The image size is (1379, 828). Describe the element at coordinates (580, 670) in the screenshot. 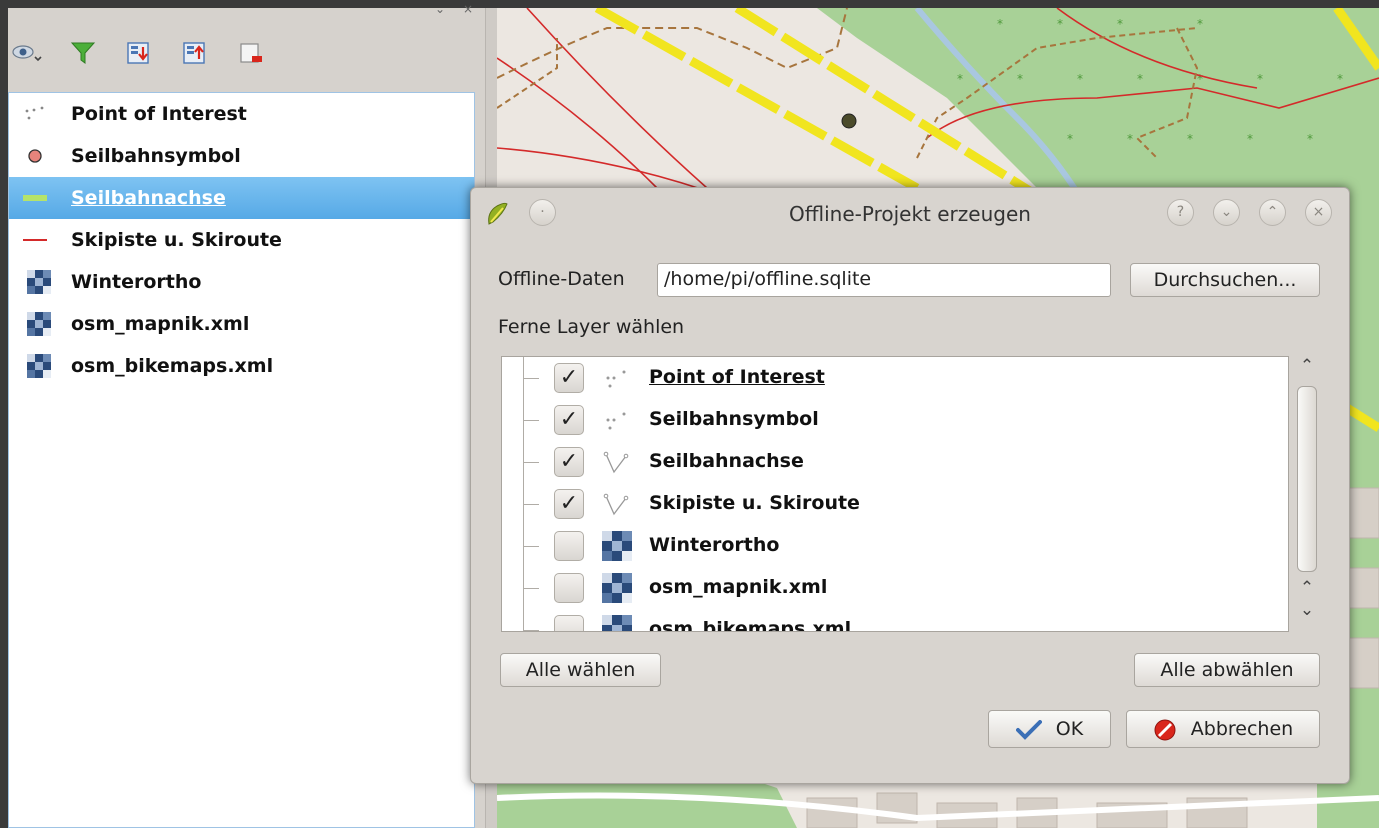

I see `select-all-button: Alle wählen` at that location.